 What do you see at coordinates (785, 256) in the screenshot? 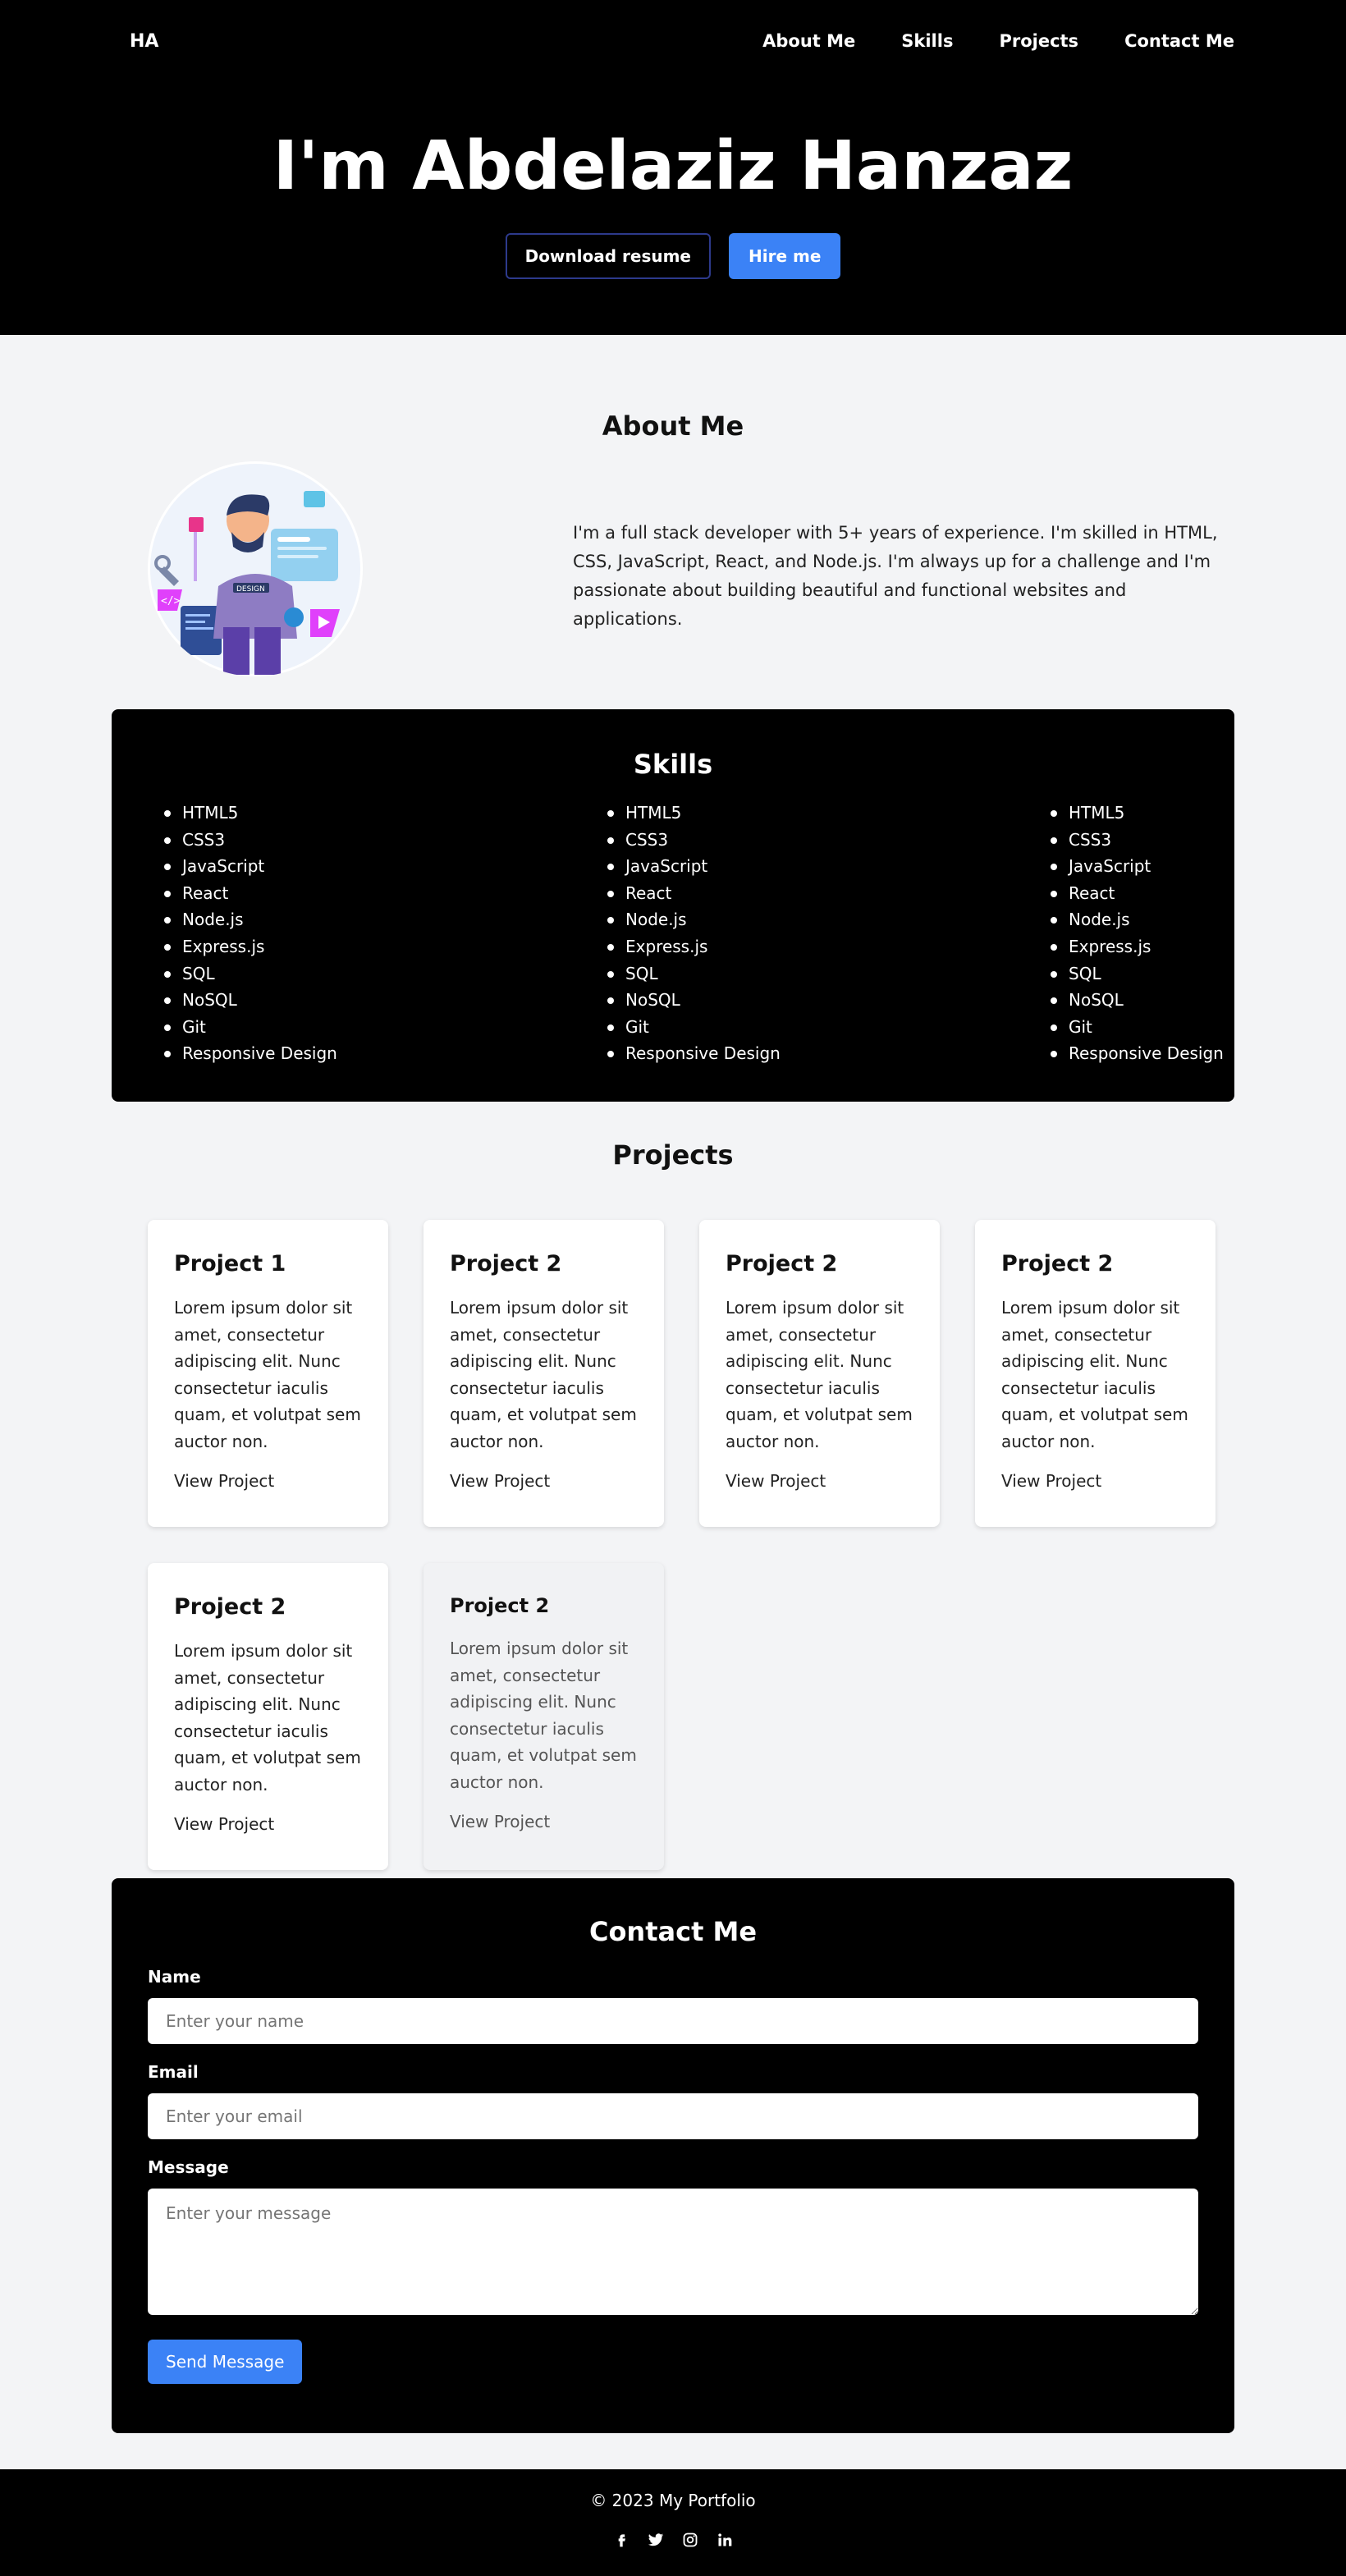
I see `hire-me-button: Hire me` at bounding box center [785, 256].